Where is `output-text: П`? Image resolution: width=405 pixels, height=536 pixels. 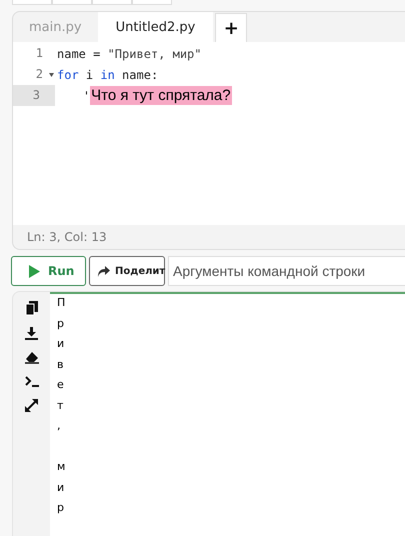
output-text: П is located at coordinates (61, 302).